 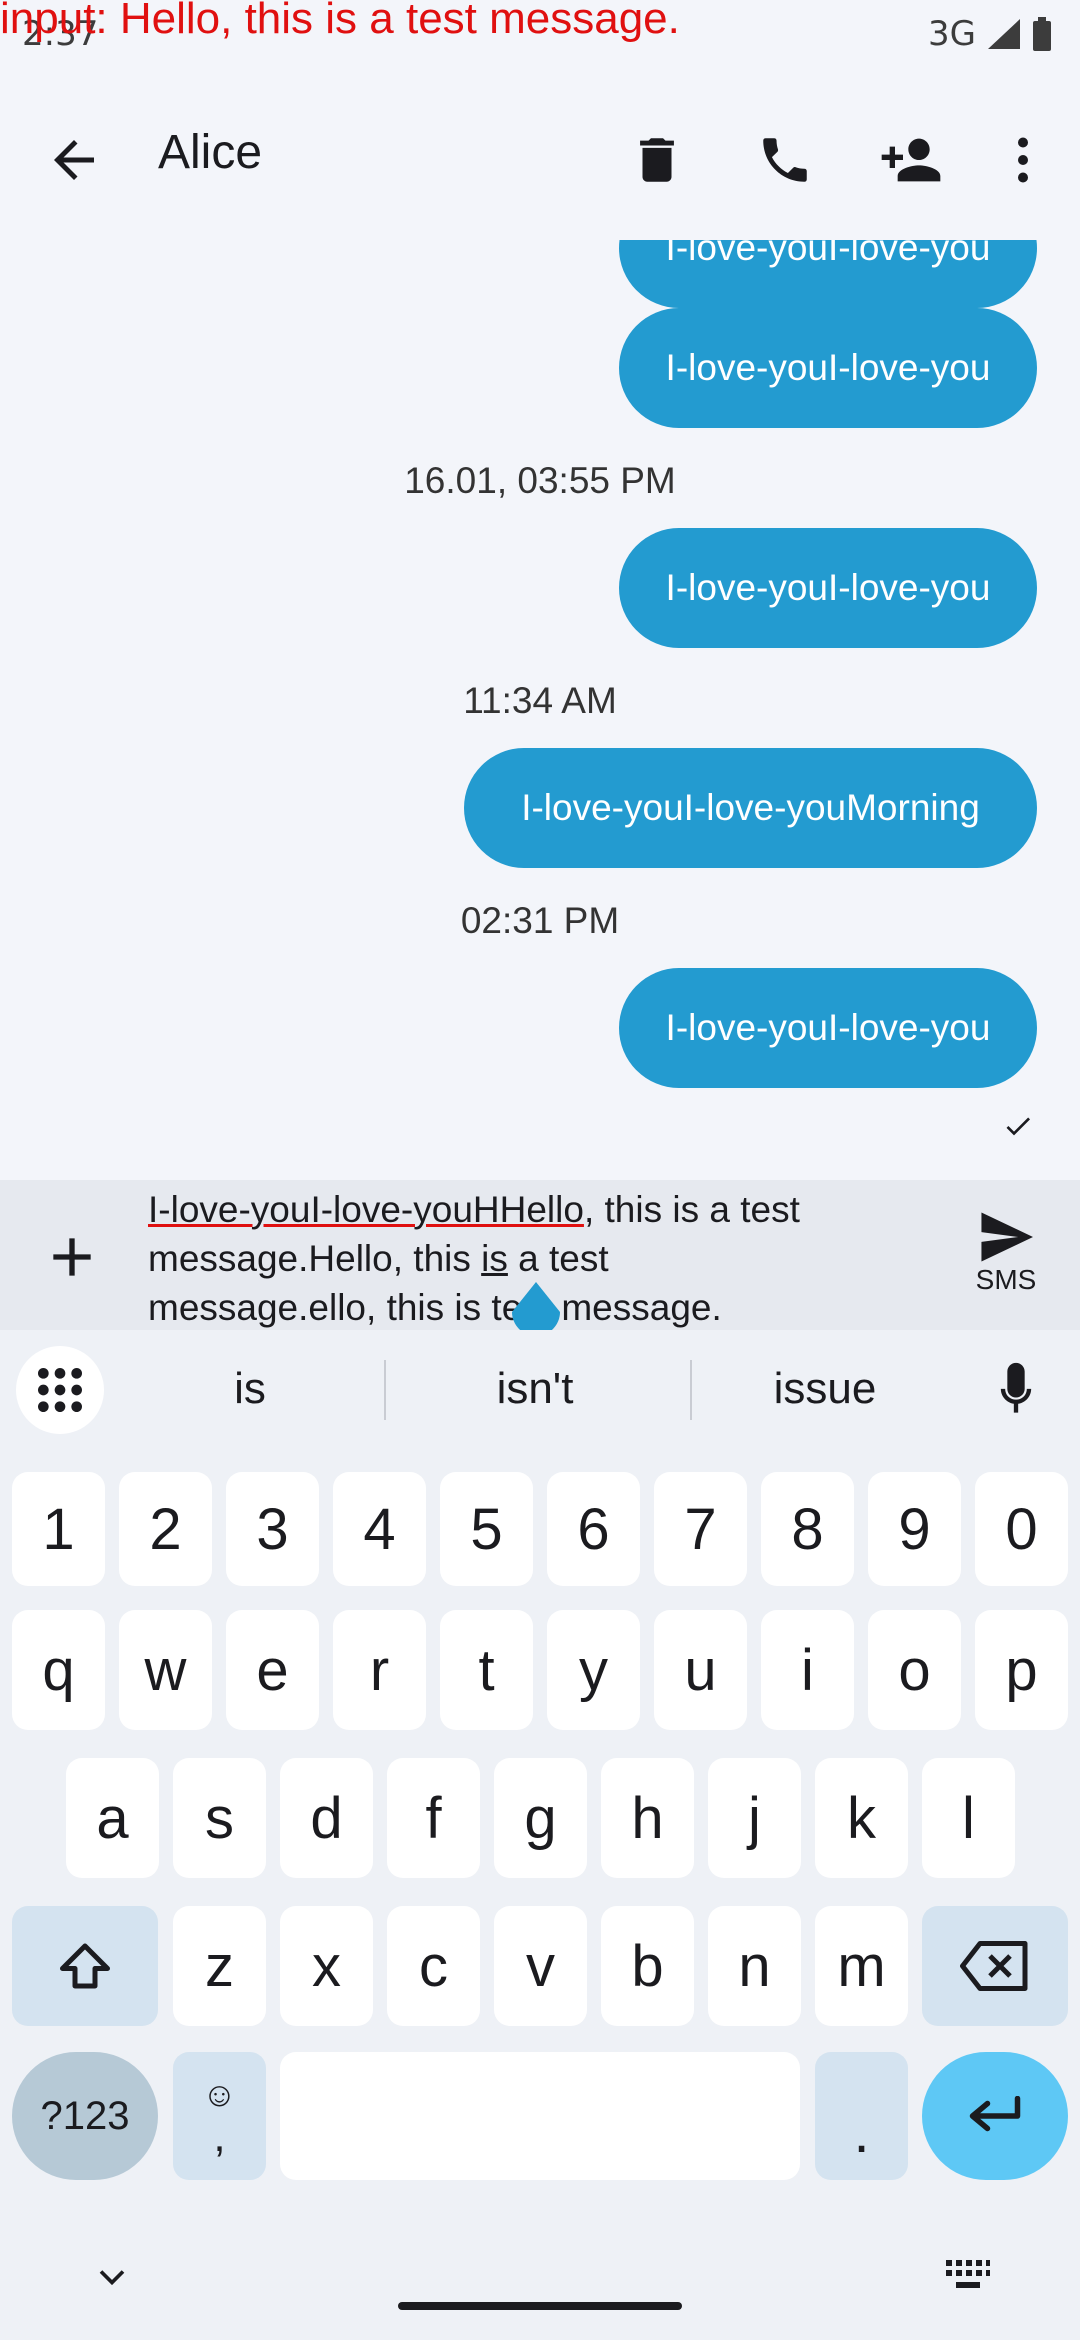 What do you see at coordinates (914, 1529) in the screenshot?
I see `key-9: 9` at bounding box center [914, 1529].